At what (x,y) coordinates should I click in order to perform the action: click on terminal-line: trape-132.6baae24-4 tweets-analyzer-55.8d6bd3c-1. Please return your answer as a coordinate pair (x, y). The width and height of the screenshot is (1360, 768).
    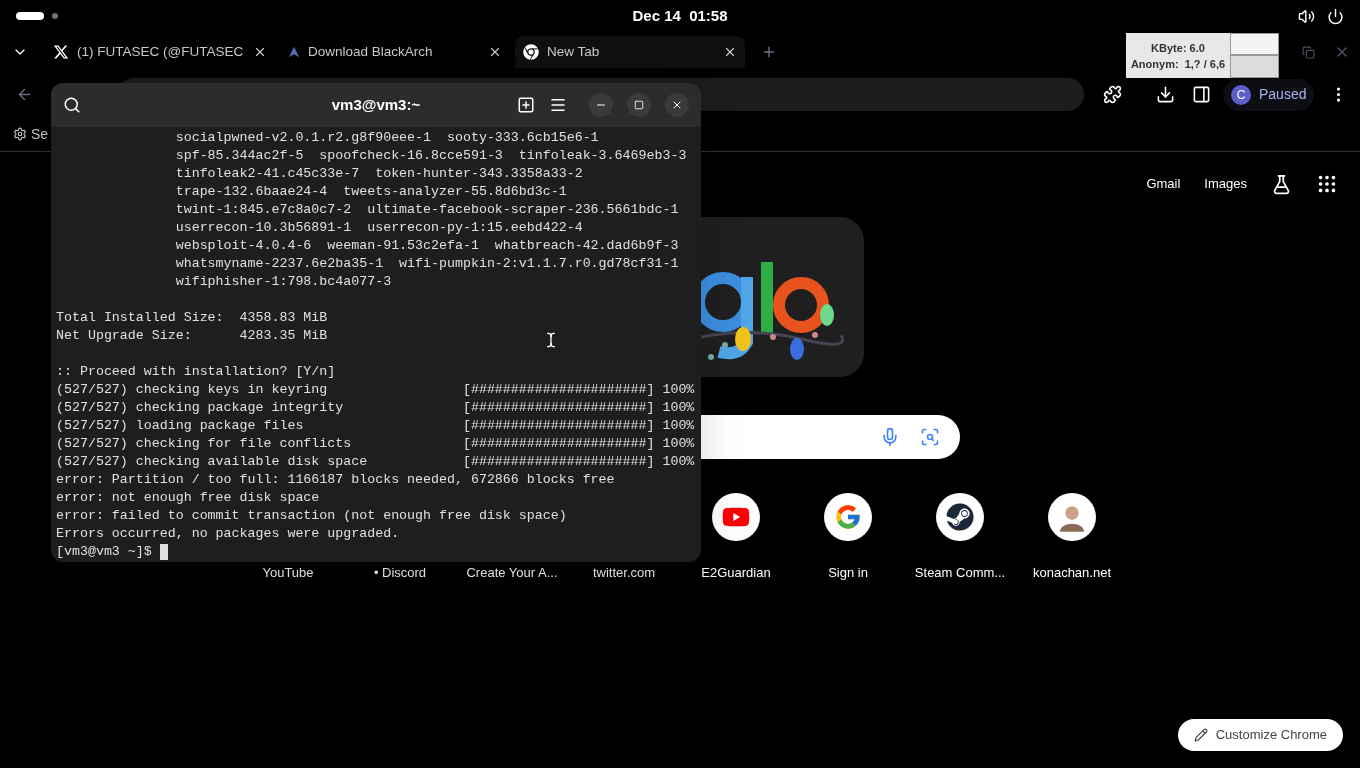
    Looking at the image, I should click on (371, 191).